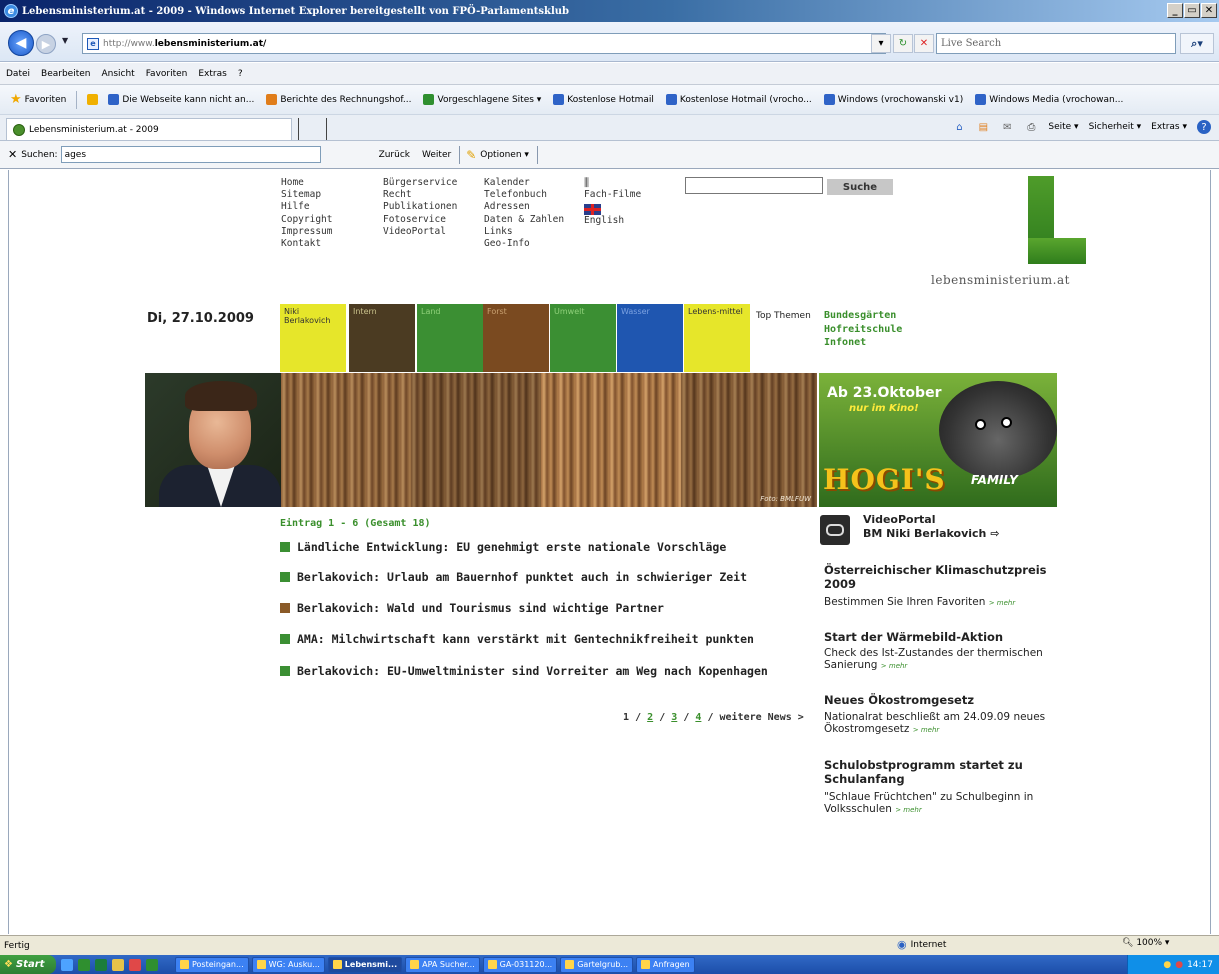  Describe the element at coordinates (903, 43) in the screenshot. I see `refresh-icon: ↻` at that location.